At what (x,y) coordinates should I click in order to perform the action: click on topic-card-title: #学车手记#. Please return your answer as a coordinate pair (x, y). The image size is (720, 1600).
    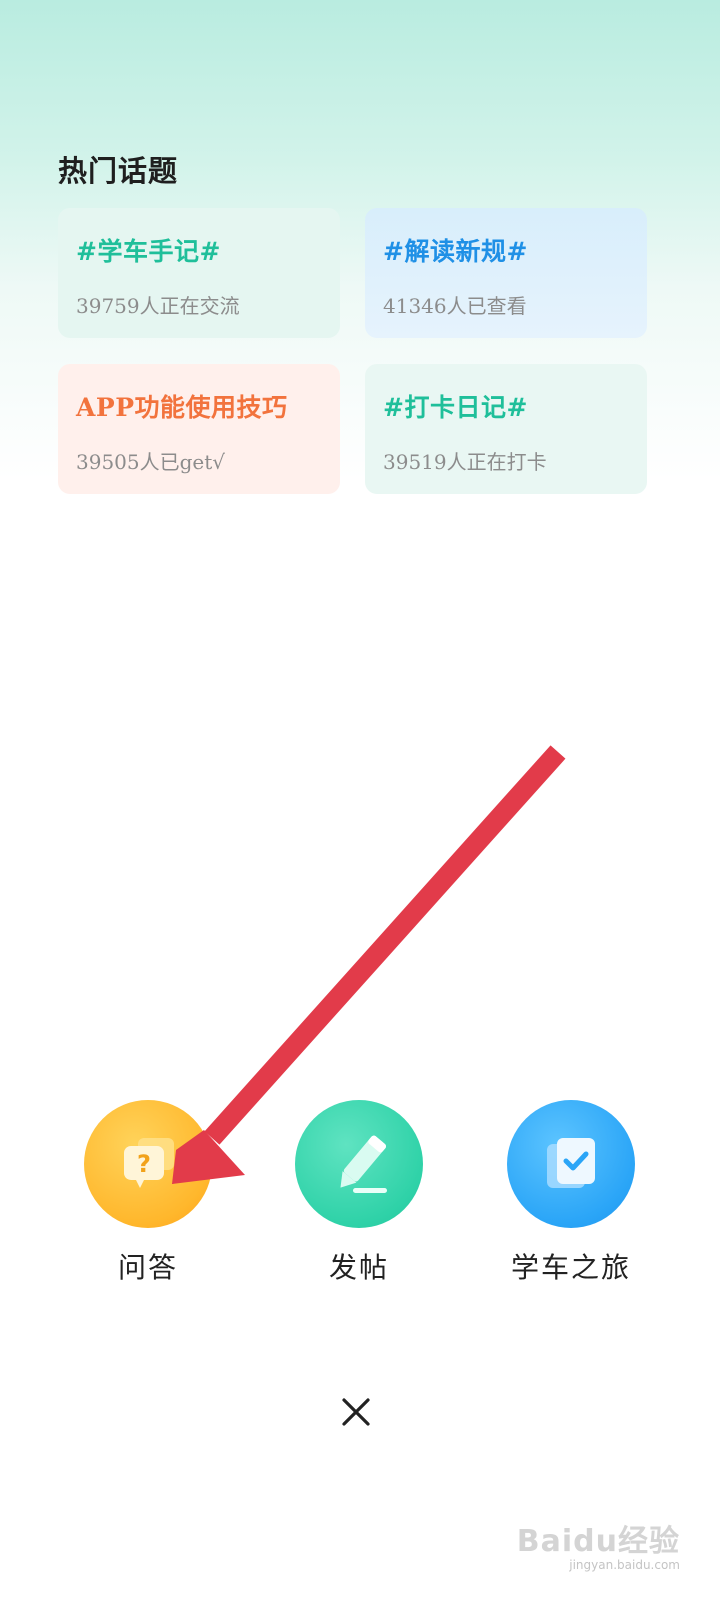
    Looking at the image, I should click on (148, 251).